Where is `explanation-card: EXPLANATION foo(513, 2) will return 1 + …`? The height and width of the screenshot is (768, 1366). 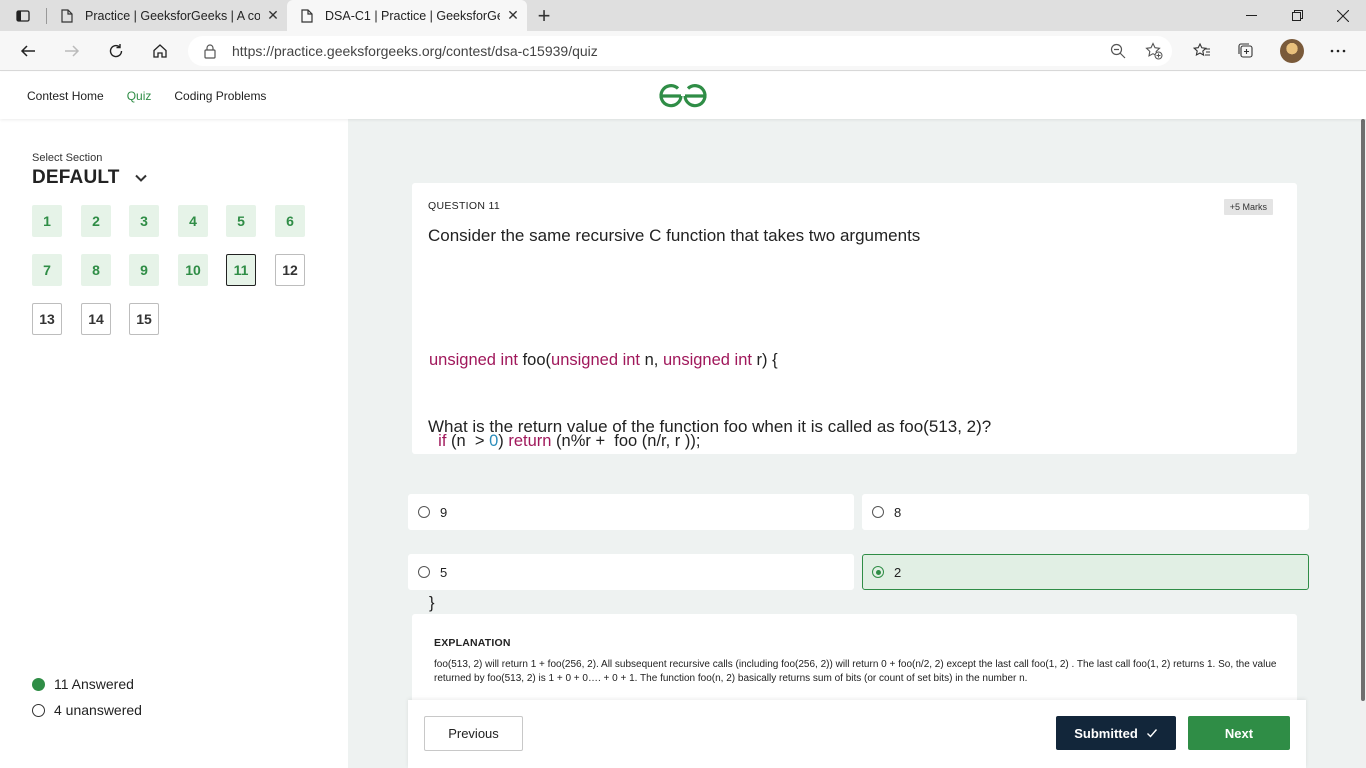 explanation-card: EXPLANATION foo(513, 2) will return 1 + … is located at coordinates (854, 659).